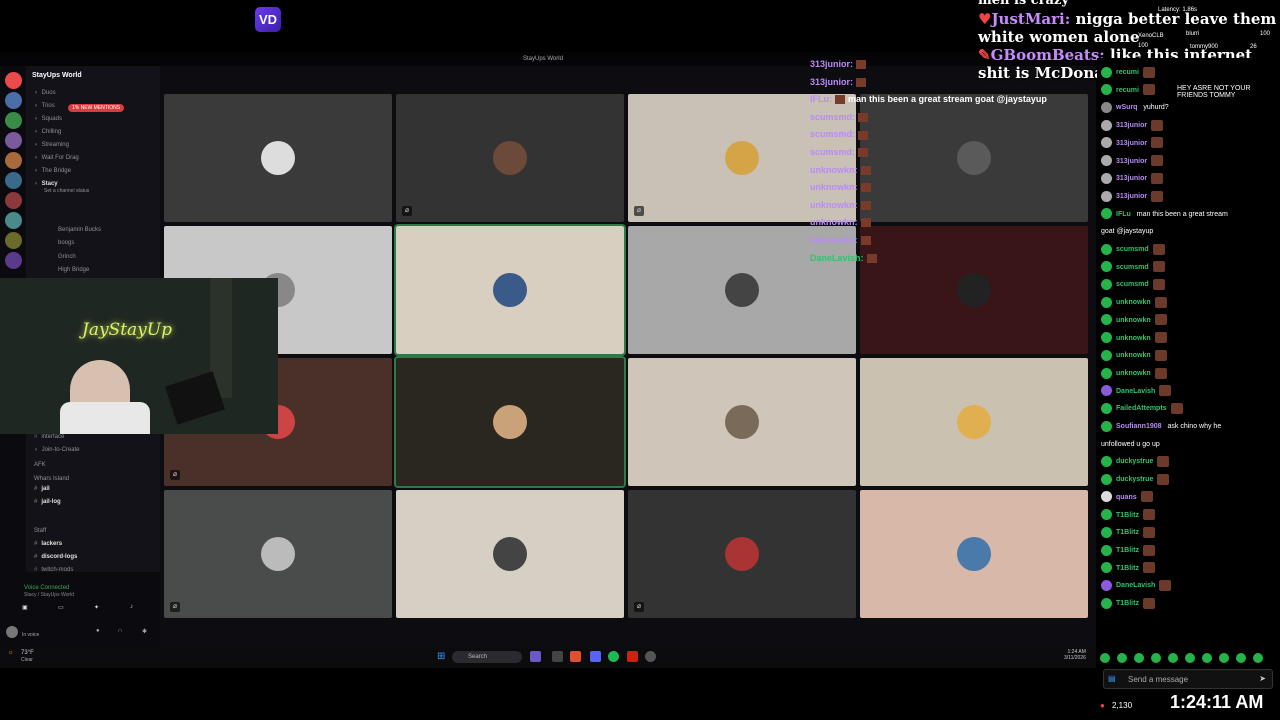 The image size is (1280, 720). Describe the element at coordinates (1188, 679) in the screenshot. I see `chat-input: ▤ Send a message ➤` at that location.